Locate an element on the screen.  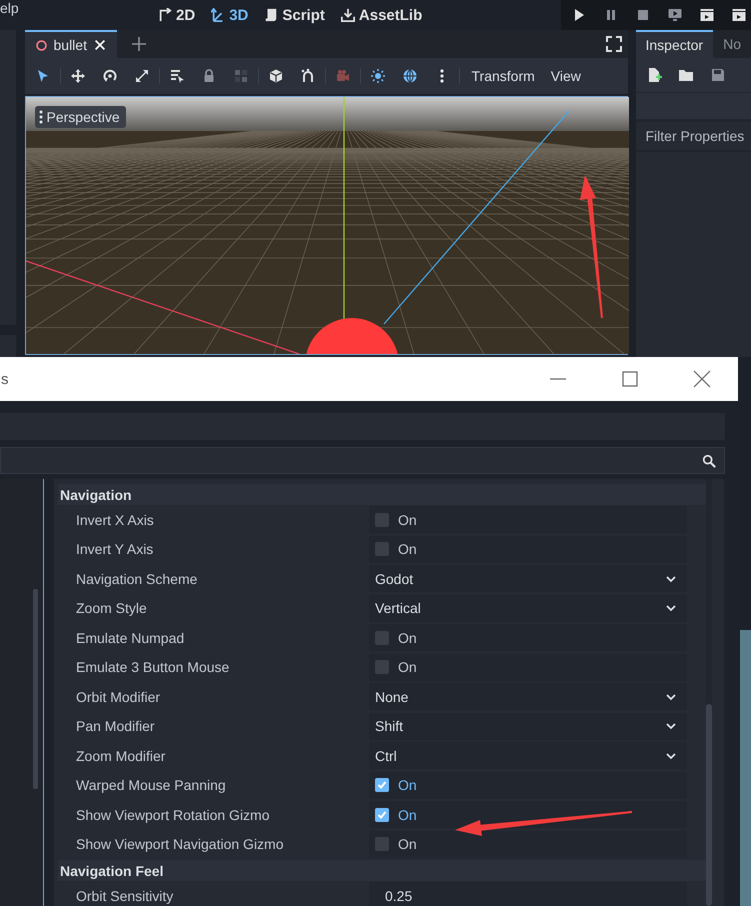
list-select-icon is located at coordinates (176, 76).